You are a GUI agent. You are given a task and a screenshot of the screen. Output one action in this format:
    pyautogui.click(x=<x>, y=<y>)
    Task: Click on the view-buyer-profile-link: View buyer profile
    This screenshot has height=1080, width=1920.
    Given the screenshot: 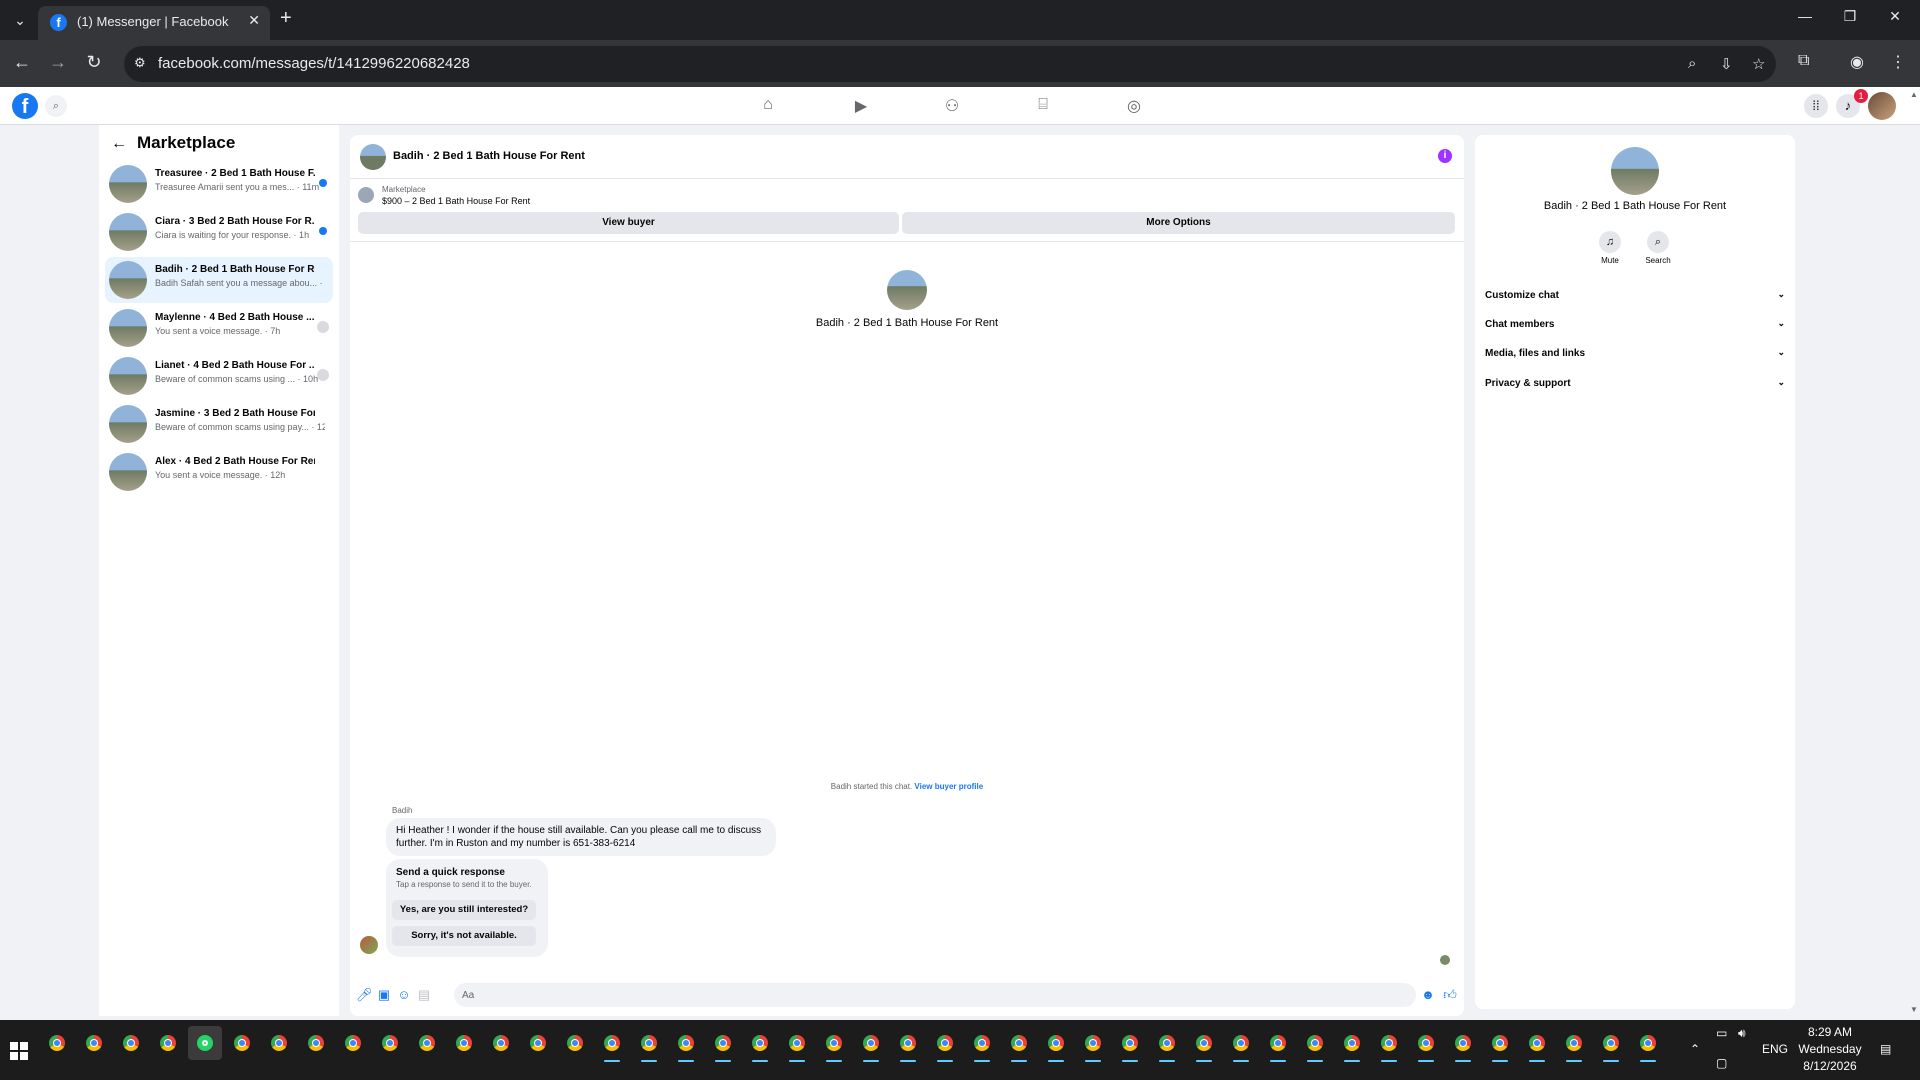 What is the action you would take?
    pyautogui.click(x=948, y=786)
    